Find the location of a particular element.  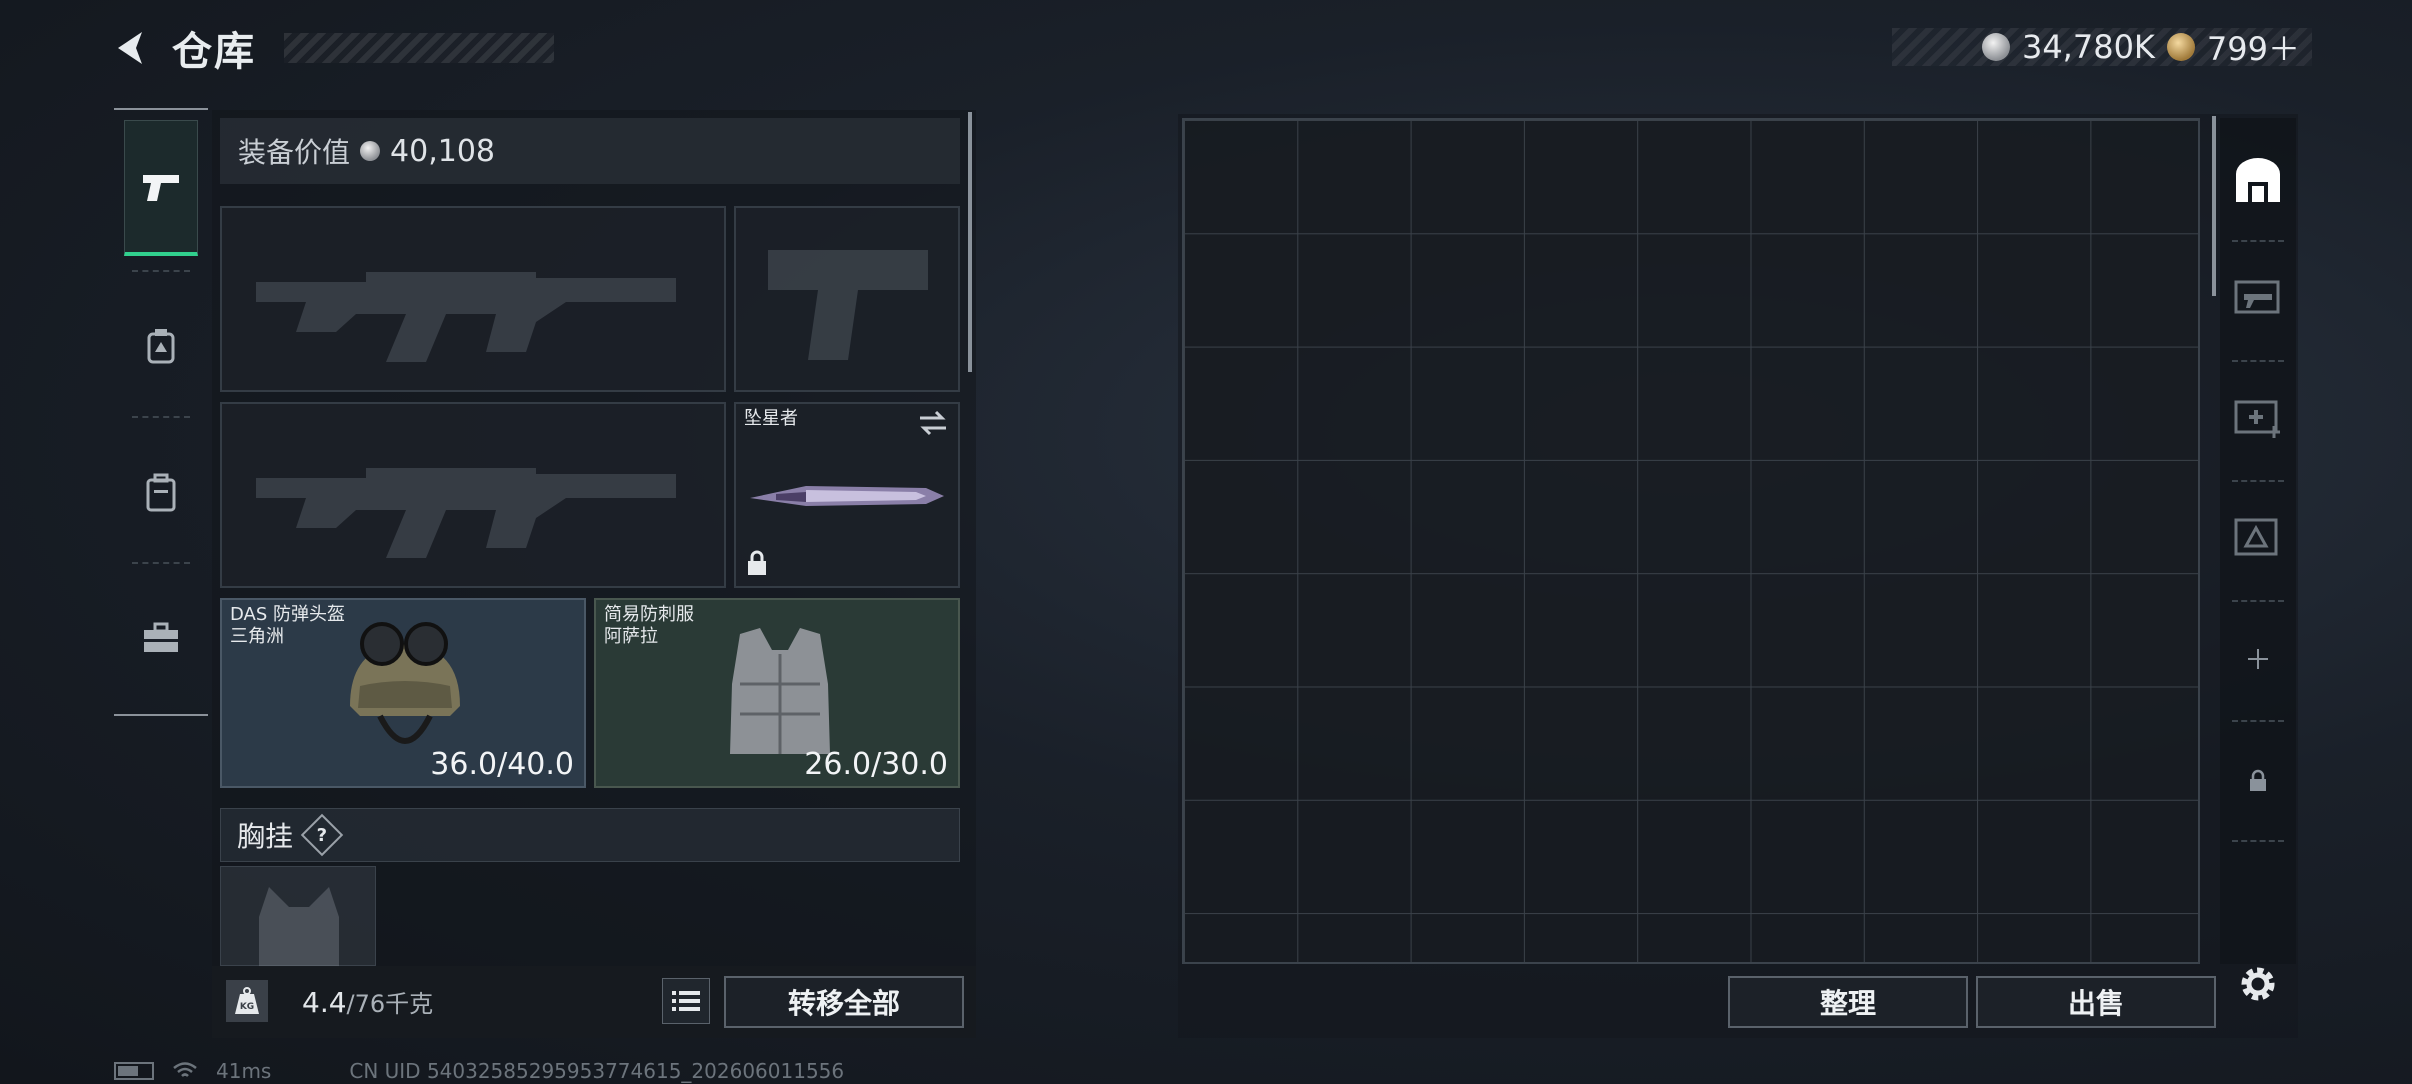

armor-origin: 阿萨拉 is located at coordinates (631, 636).